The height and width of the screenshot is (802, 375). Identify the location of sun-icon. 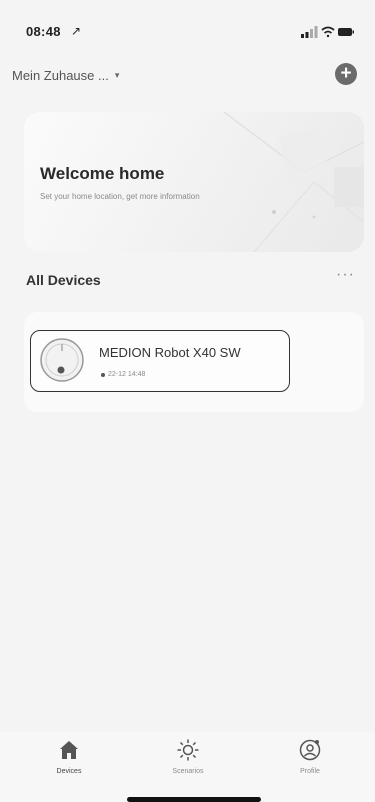
(188, 750).